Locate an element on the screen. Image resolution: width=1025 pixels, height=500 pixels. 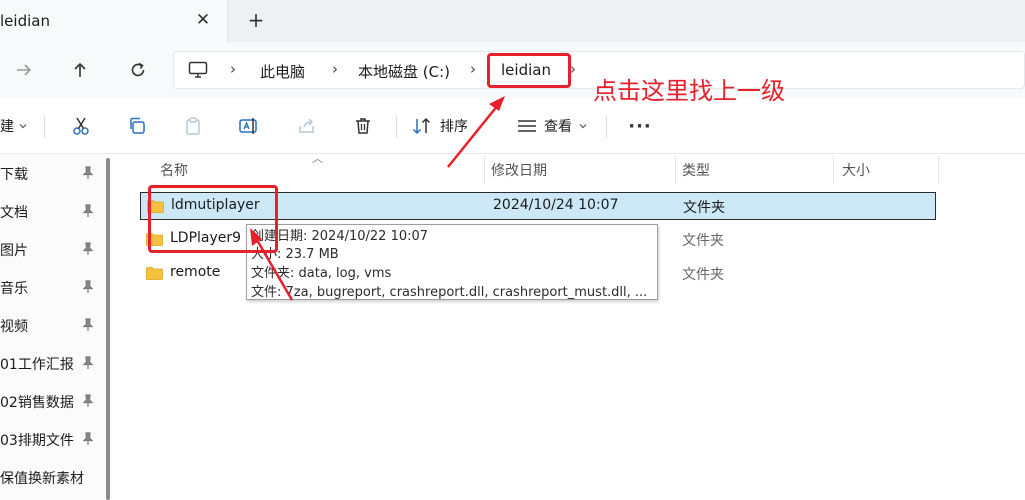
new-button: 建 is located at coordinates (14, 126).